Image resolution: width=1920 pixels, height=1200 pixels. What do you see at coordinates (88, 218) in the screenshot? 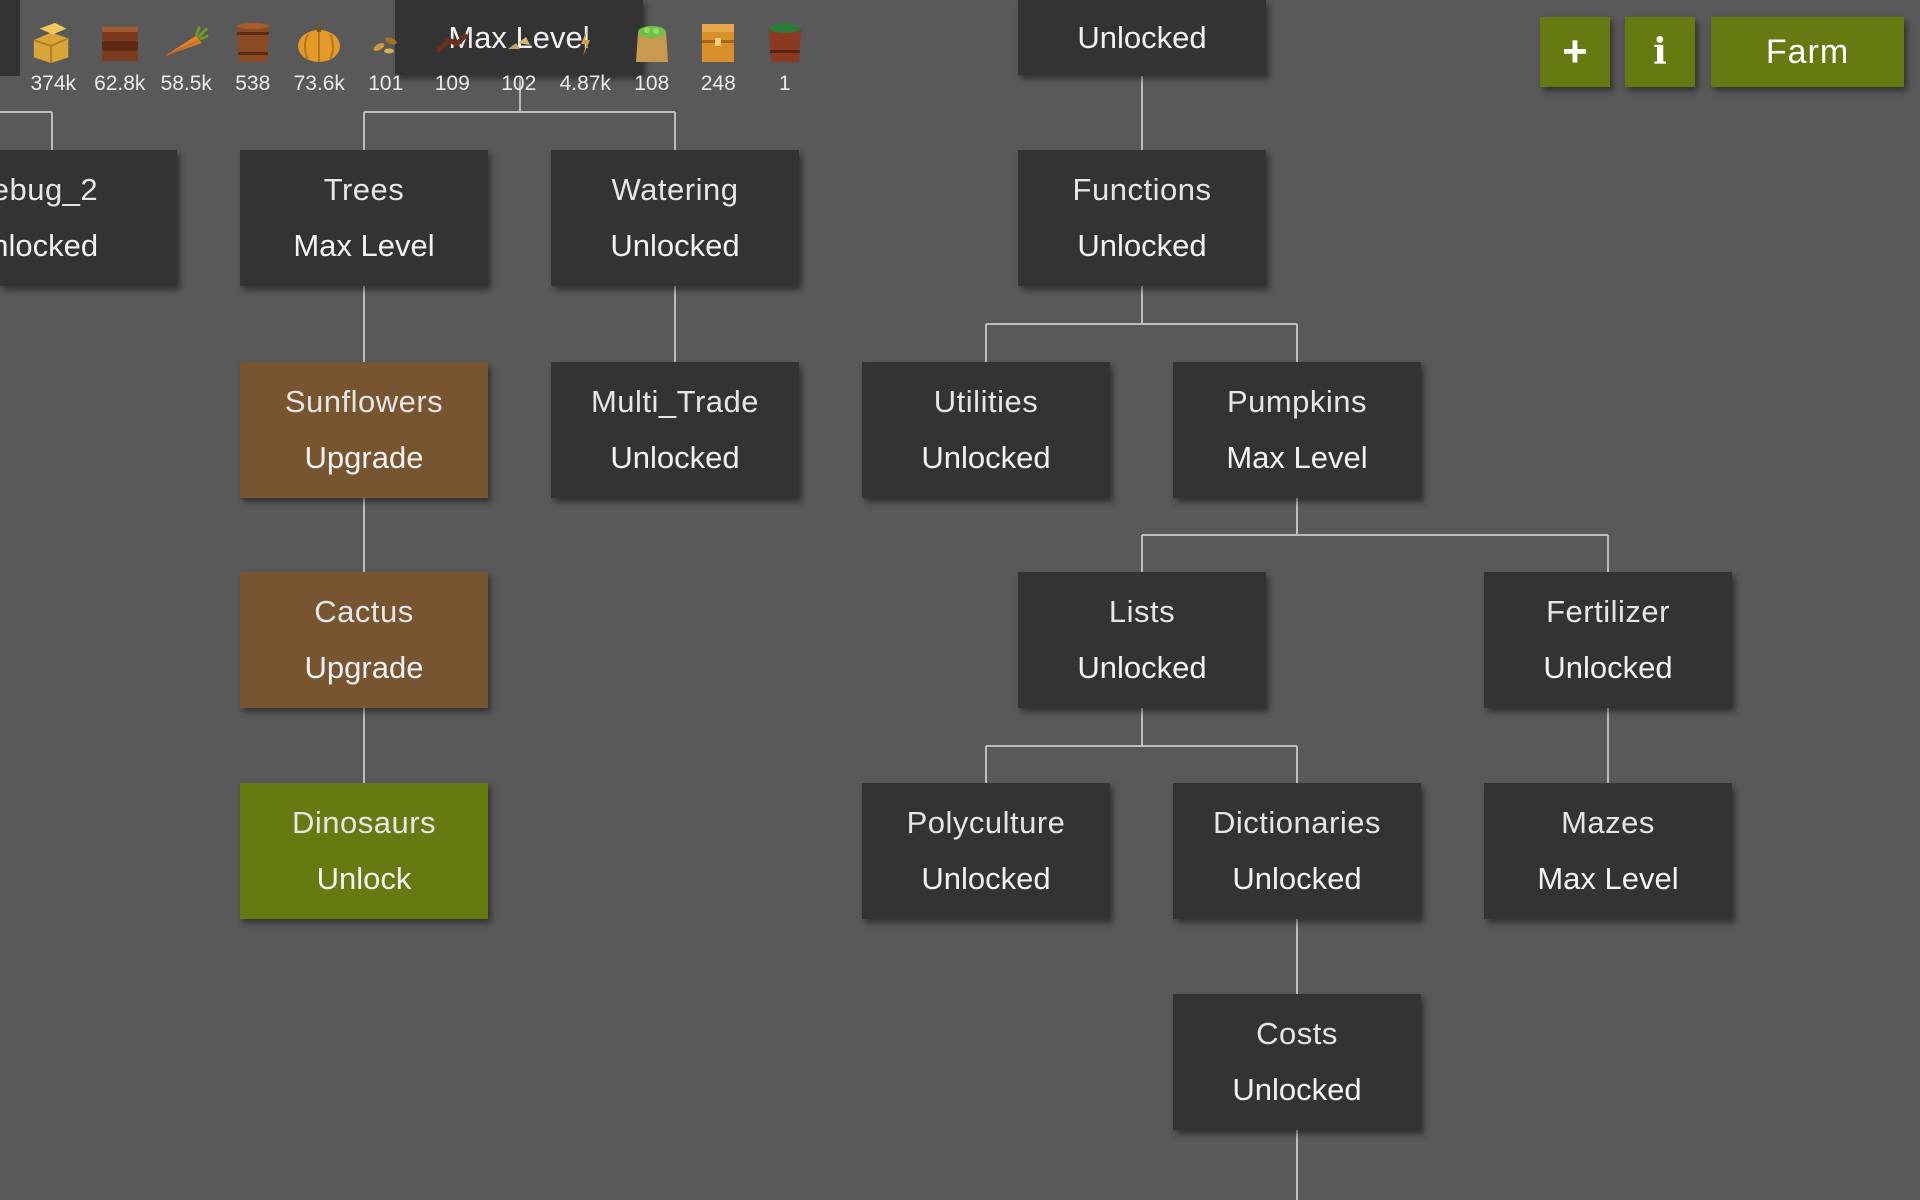
I see `upgrade-node-debug-2: Debug_2 Unlocked` at bounding box center [88, 218].